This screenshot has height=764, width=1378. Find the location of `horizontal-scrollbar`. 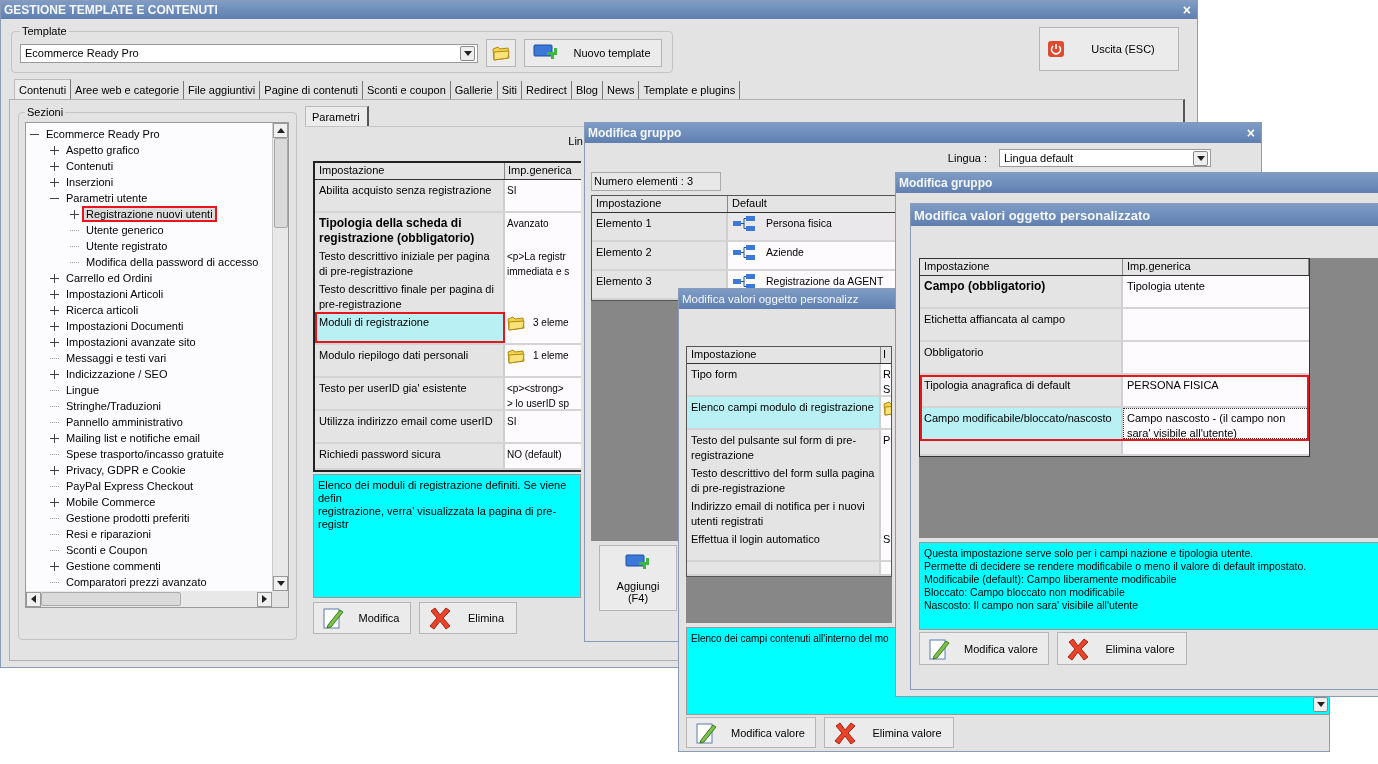

horizontal-scrollbar is located at coordinates (149, 599).